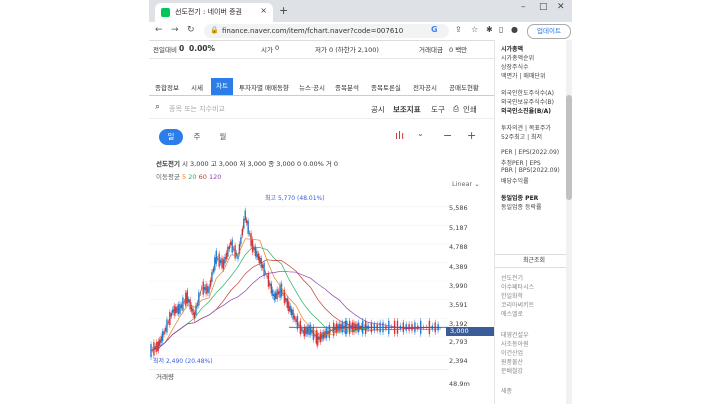 Image resolution: width=720 pixels, height=404 pixels. What do you see at coordinates (264, 87) in the screenshot?
I see `menu-item: 투자자별 매매동향` at bounding box center [264, 87].